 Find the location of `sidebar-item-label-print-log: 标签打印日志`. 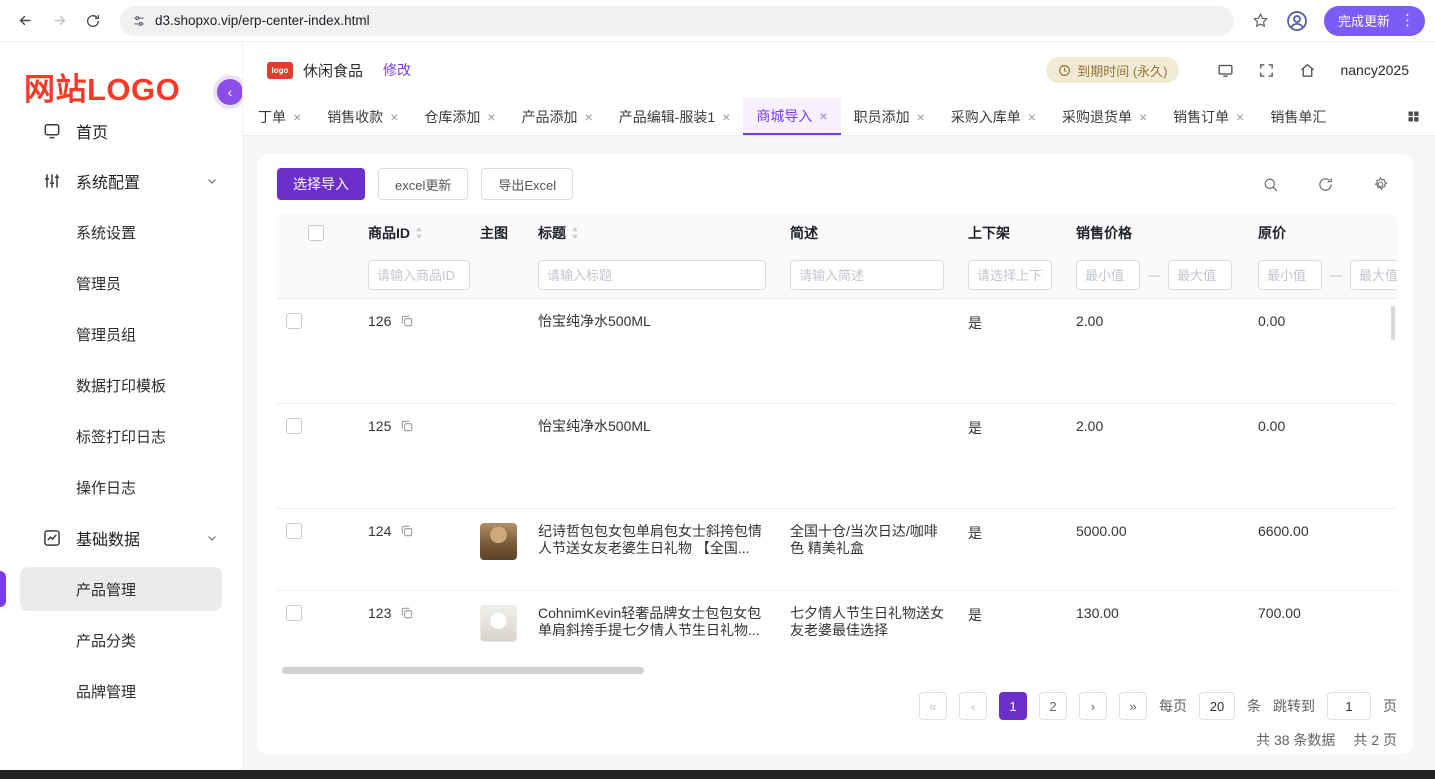

sidebar-item-label-print-log: 标签打印日志 is located at coordinates (121, 436).